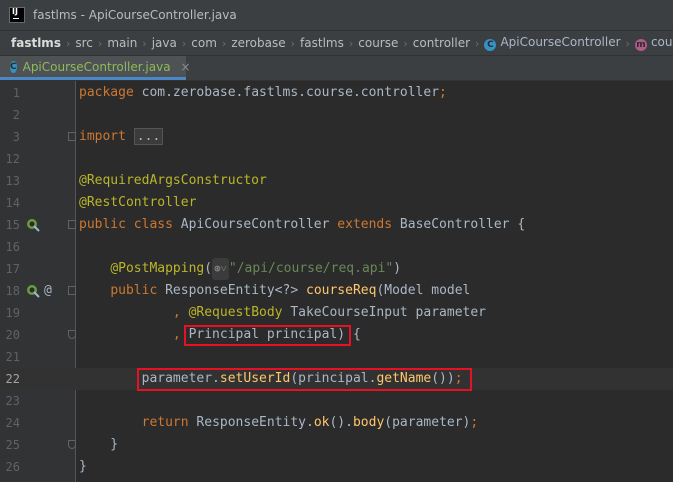 This screenshot has height=482, width=673. Describe the element at coordinates (10, 467) in the screenshot. I see `line-number: 26` at that location.